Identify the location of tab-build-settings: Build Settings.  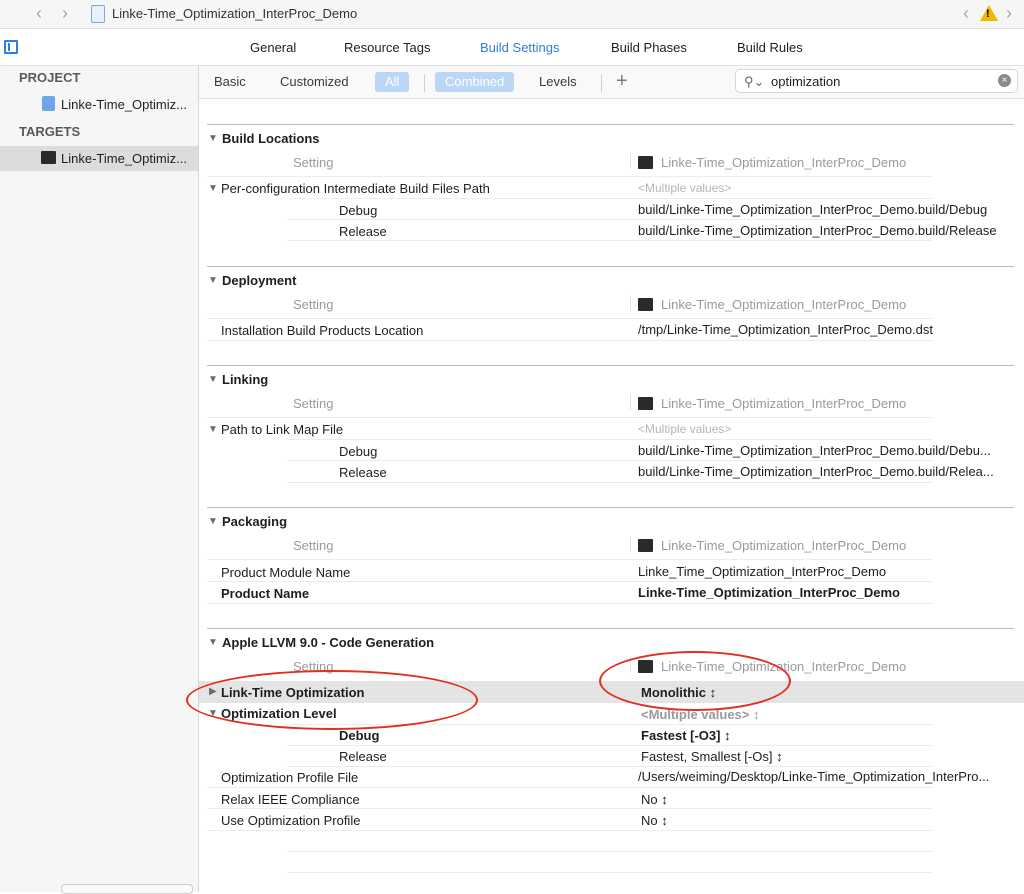
(520, 47).